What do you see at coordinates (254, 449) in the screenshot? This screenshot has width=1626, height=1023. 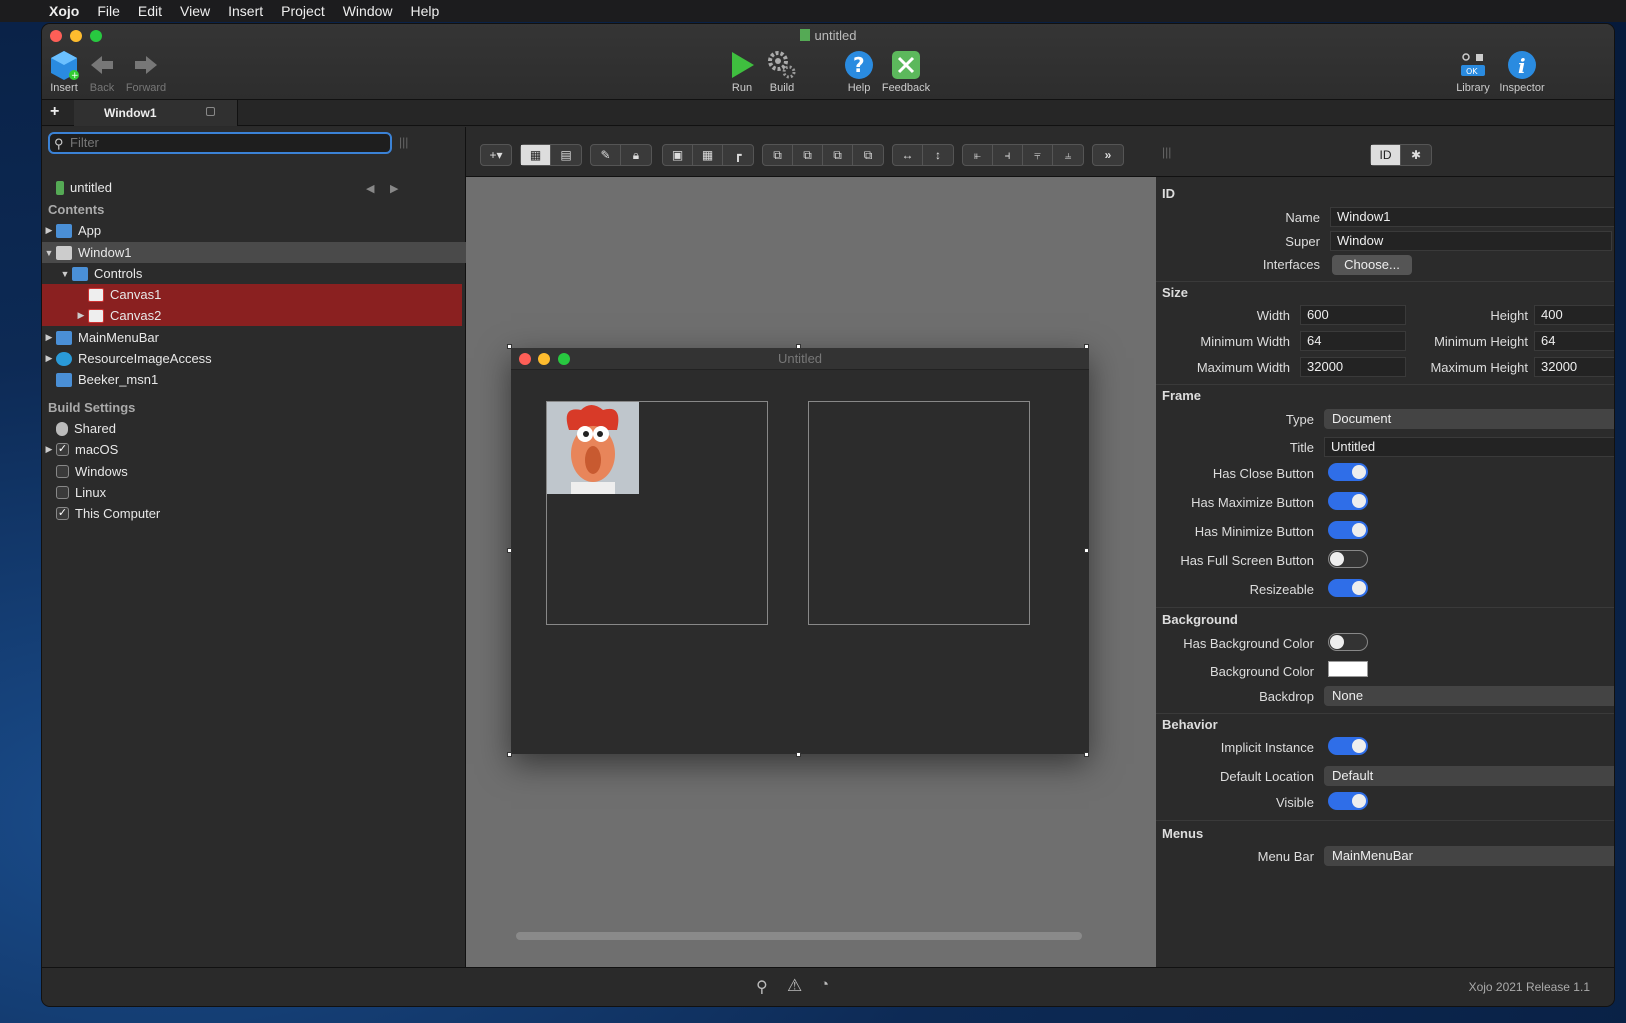 I see `build-item-macos: ▶ ✓ macOS` at bounding box center [254, 449].